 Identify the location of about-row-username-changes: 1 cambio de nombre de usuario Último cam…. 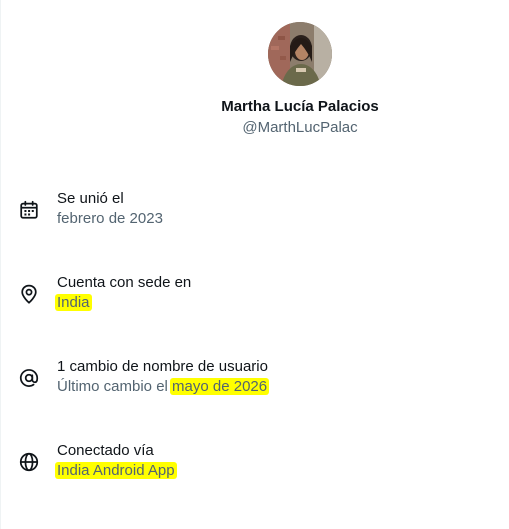
(251, 378).